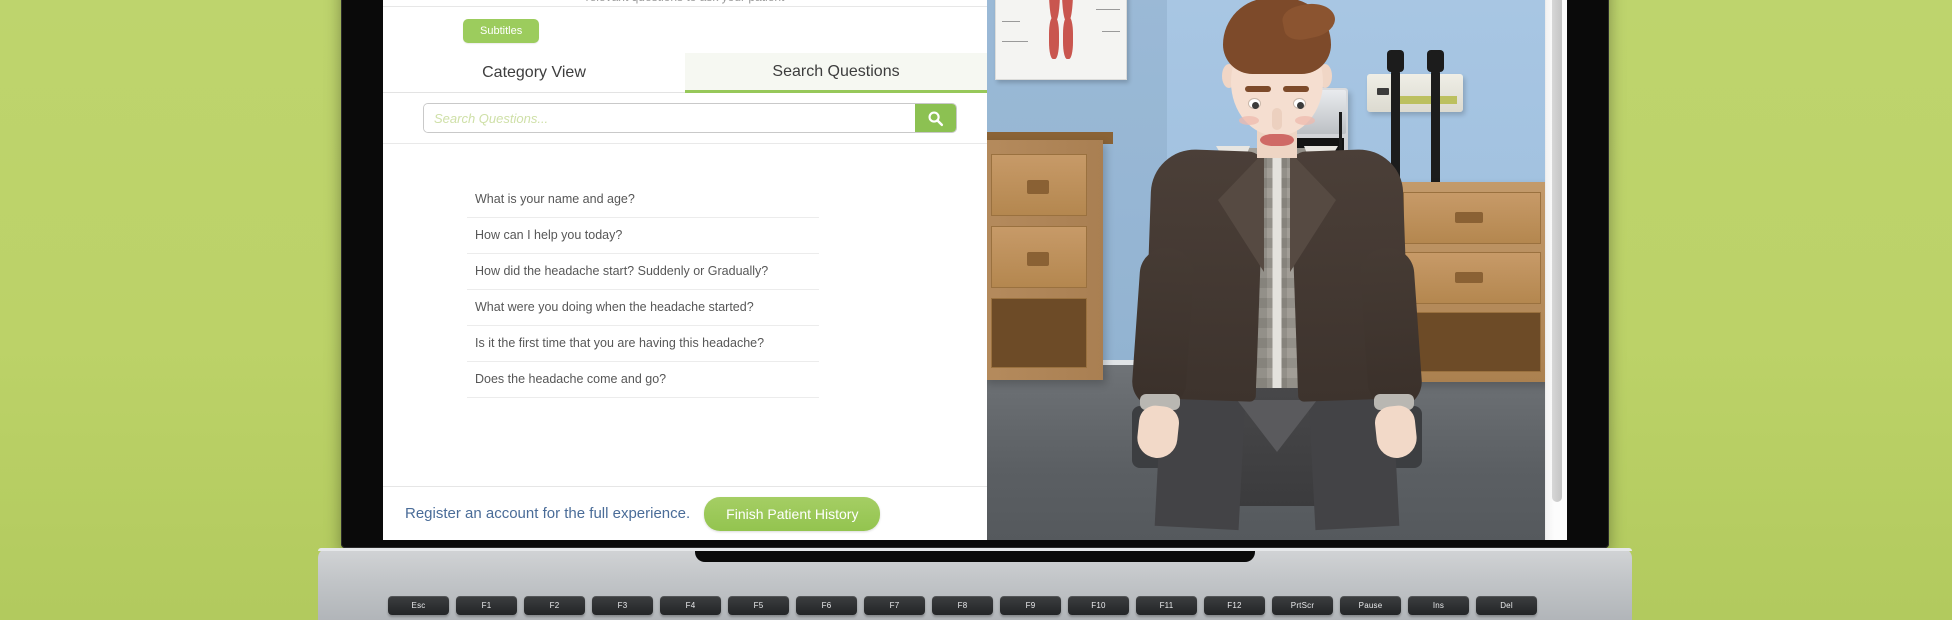 The height and width of the screenshot is (620, 1952). I want to click on key-f11: F11, so click(1166, 605).